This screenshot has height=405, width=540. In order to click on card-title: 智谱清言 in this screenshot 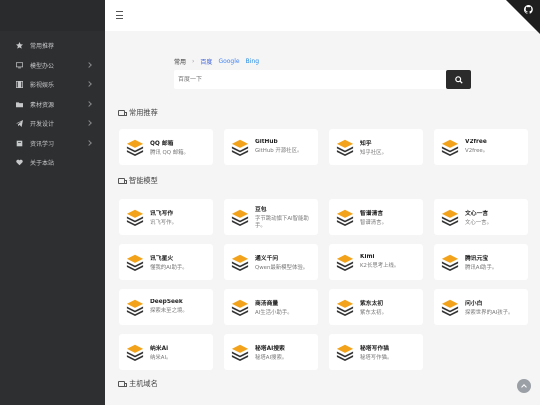, I will do `click(372, 213)`.